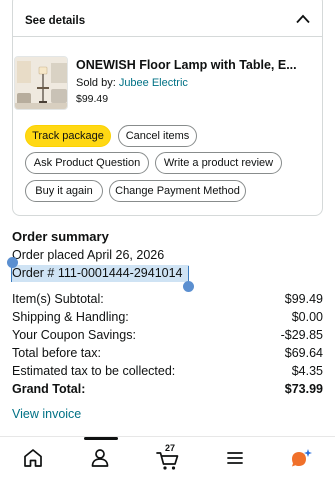  I want to click on rufus-icon, so click(302, 460).